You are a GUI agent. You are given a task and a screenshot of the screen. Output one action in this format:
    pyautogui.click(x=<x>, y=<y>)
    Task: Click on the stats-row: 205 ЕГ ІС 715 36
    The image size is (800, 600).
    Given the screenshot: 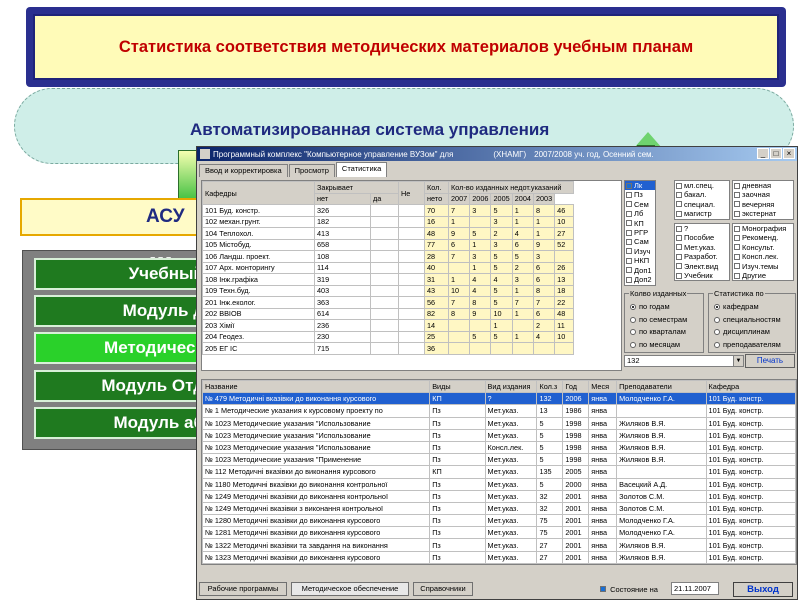 What is the action you would take?
    pyautogui.click(x=388, y=348)
    